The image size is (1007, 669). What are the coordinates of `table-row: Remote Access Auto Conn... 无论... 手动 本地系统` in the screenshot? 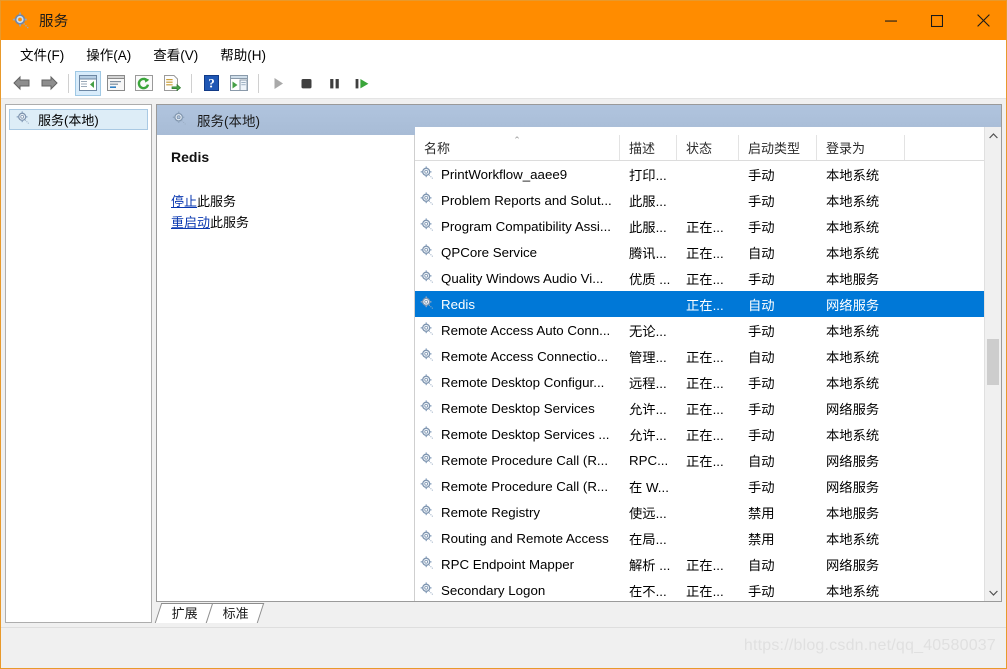 It's located at (699, 330).